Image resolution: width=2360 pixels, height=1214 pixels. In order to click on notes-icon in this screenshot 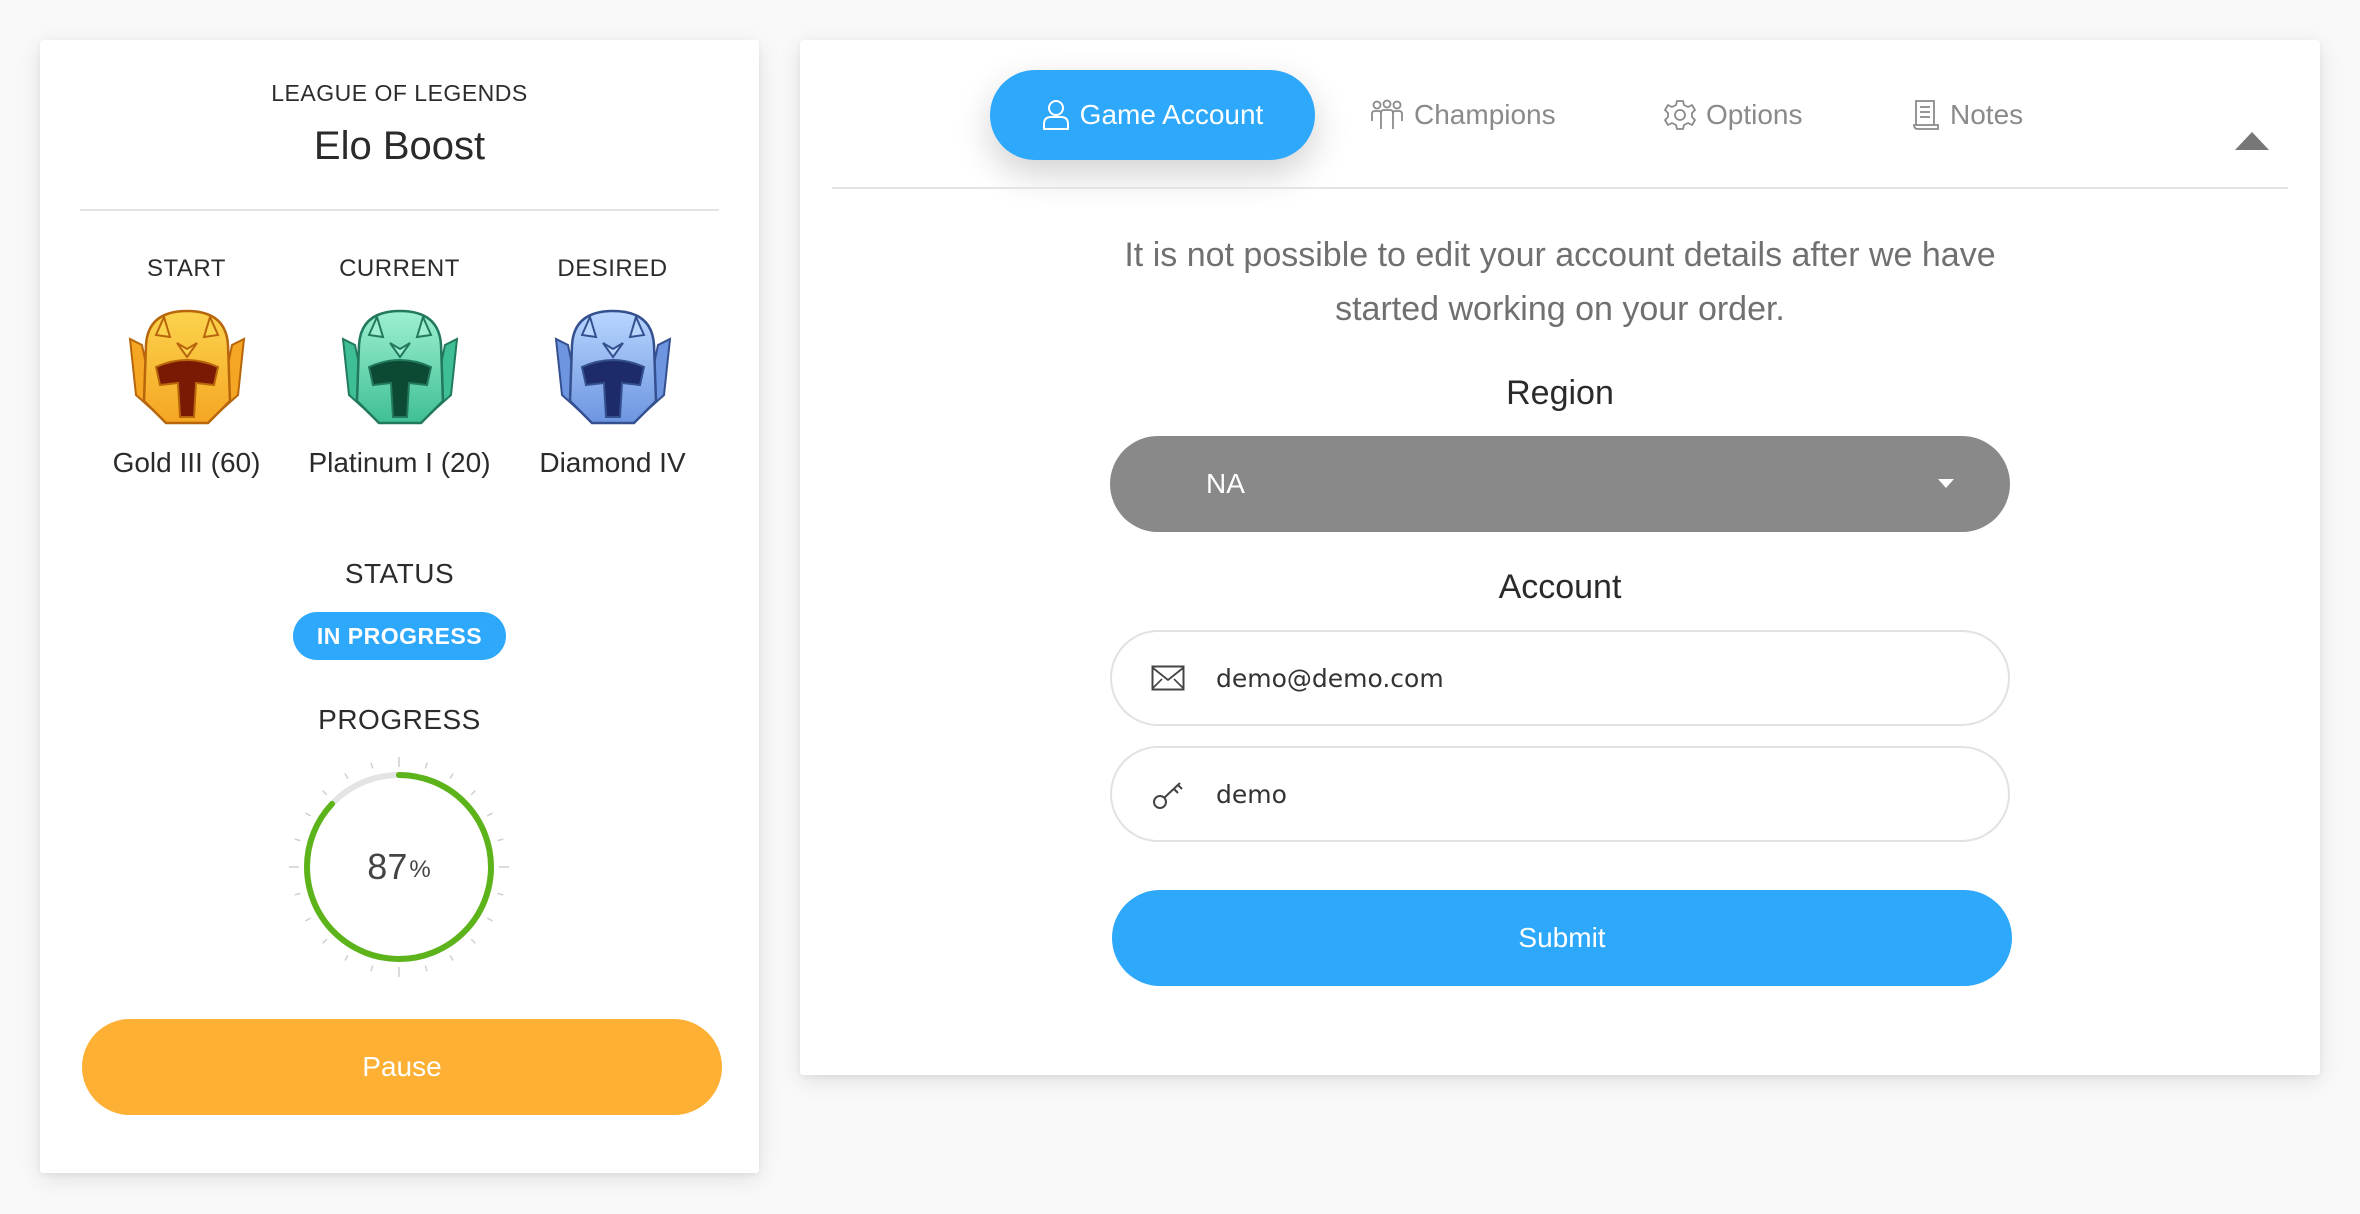, I will do `click(1926, 115)`.